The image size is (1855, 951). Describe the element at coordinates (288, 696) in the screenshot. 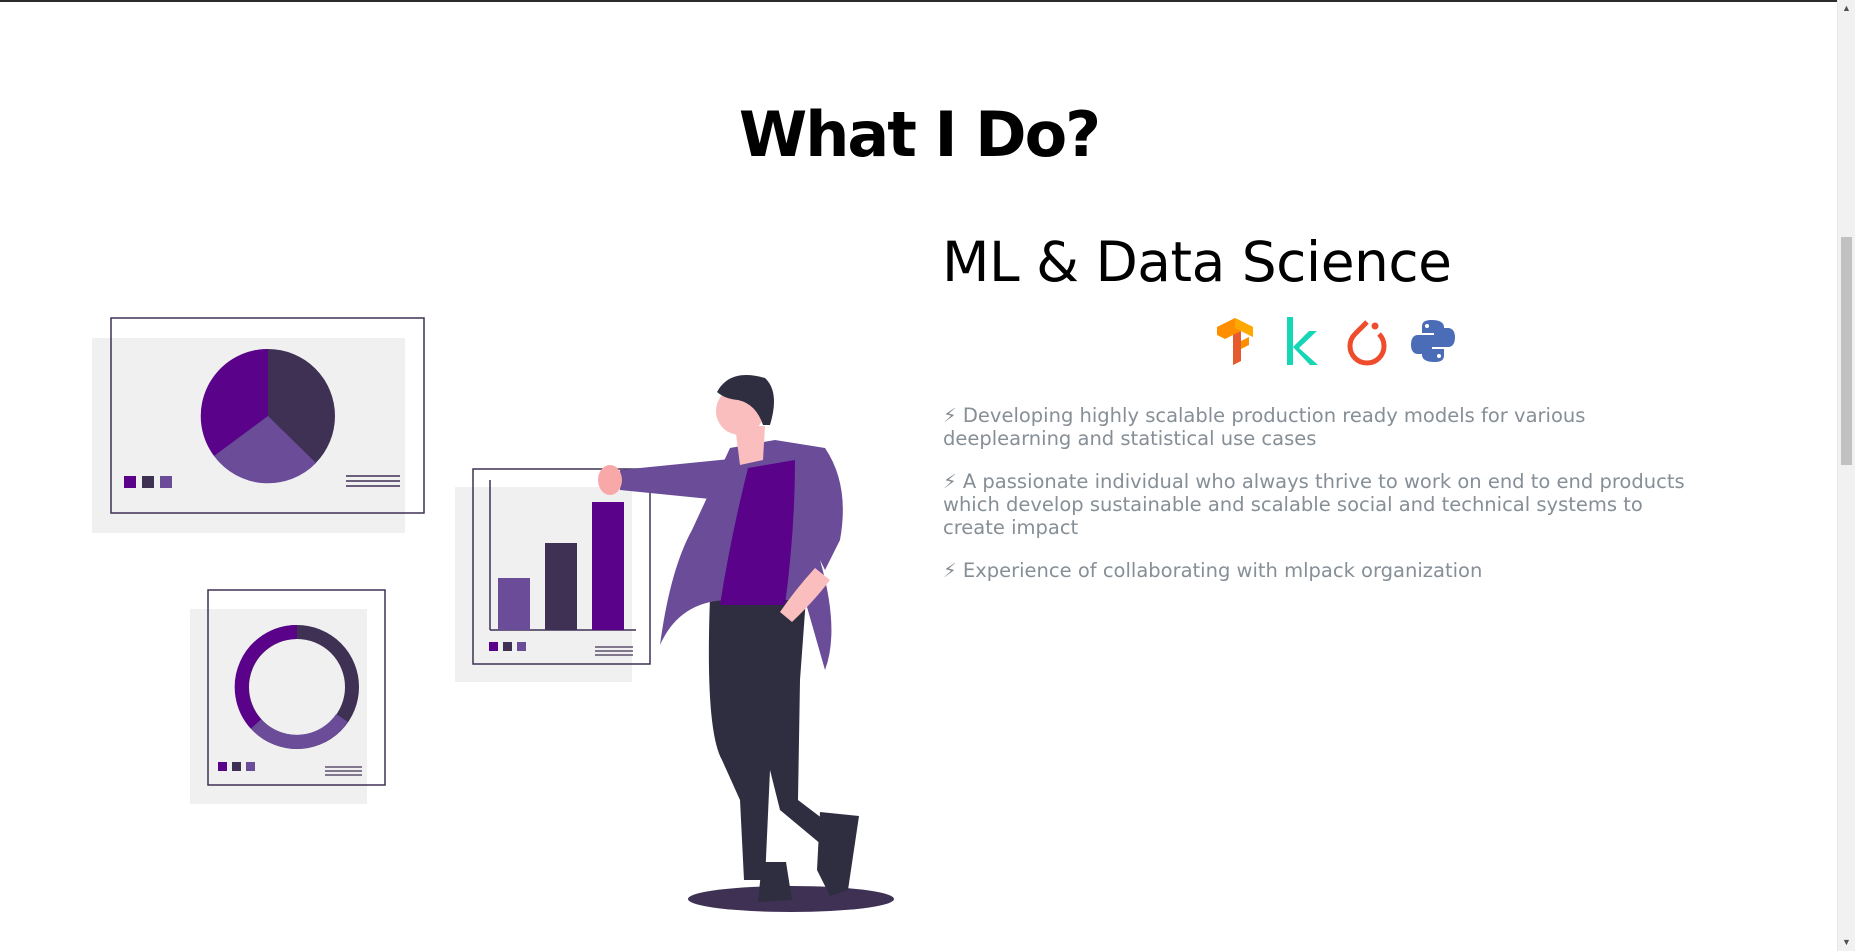

I see `donut-chart-card` at that location.